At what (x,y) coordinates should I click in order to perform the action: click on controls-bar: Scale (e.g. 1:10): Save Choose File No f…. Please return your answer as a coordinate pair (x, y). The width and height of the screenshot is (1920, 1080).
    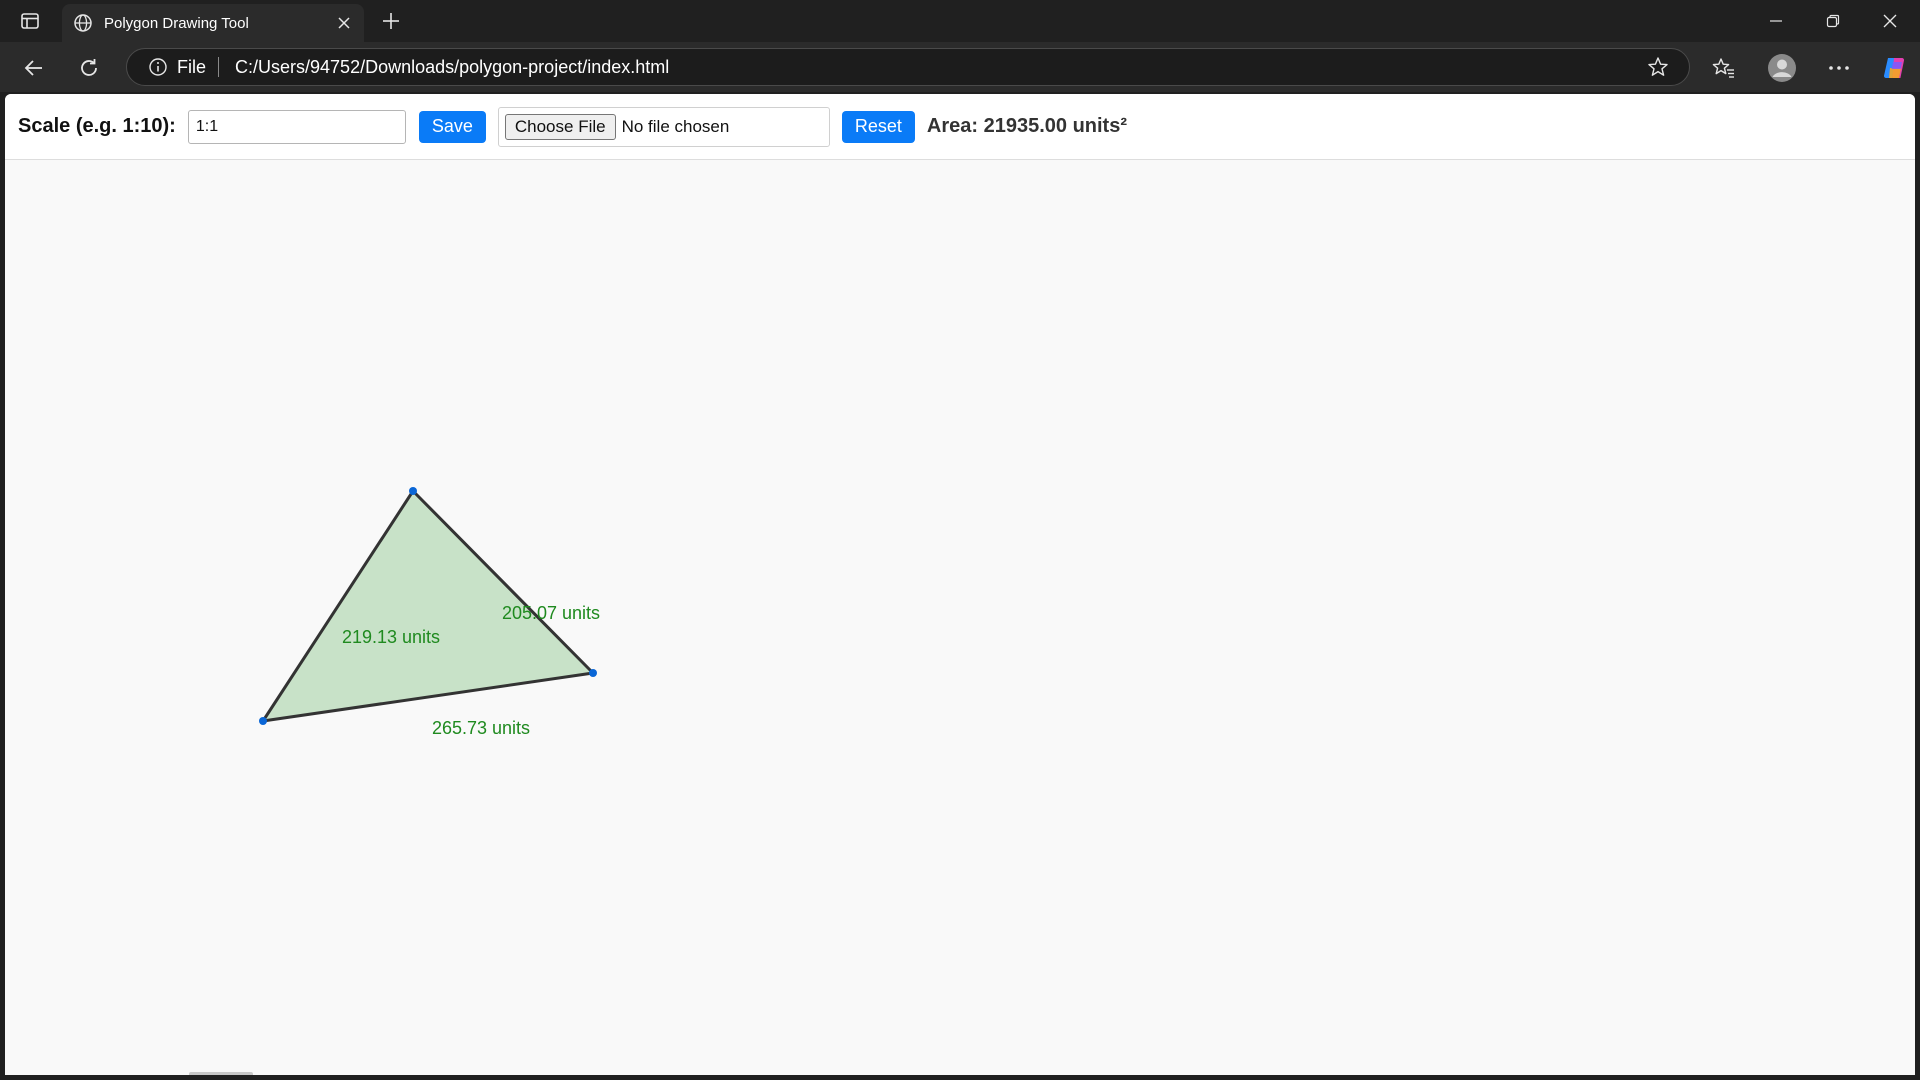
    Looking at the image, I should click on (960, 127).